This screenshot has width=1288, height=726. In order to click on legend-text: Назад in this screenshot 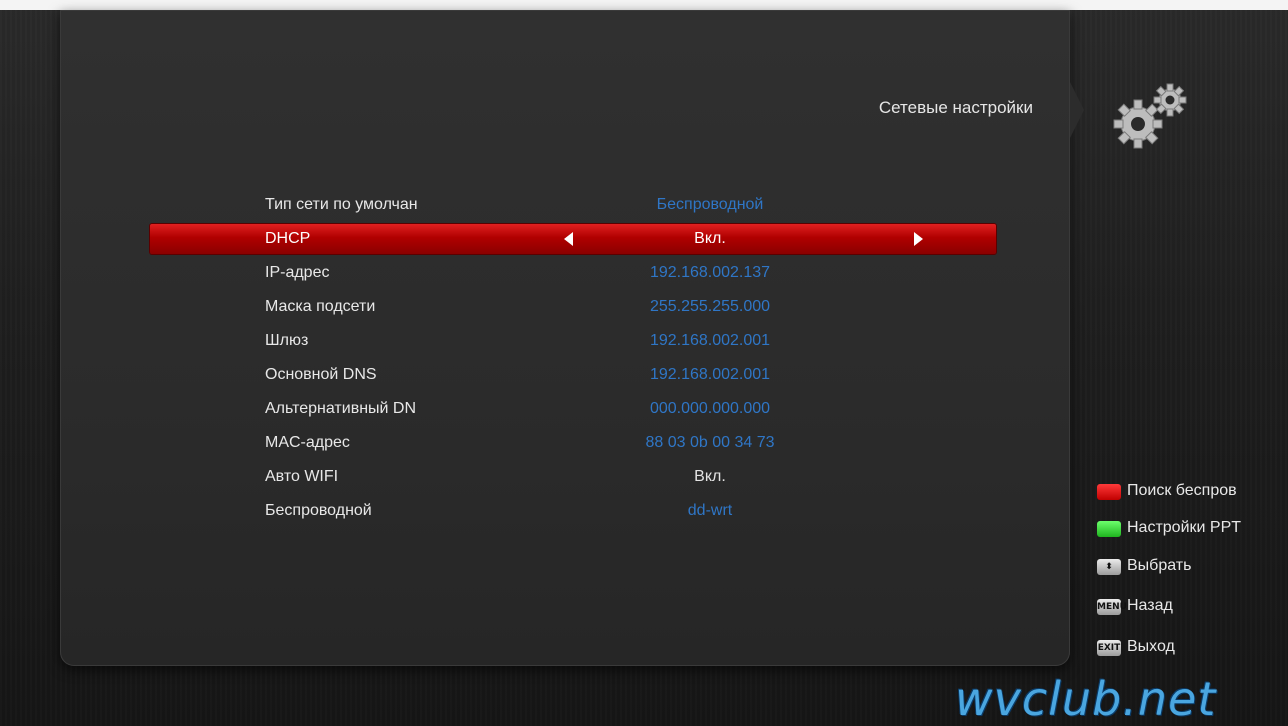, I will do `click(1150, 605)`.